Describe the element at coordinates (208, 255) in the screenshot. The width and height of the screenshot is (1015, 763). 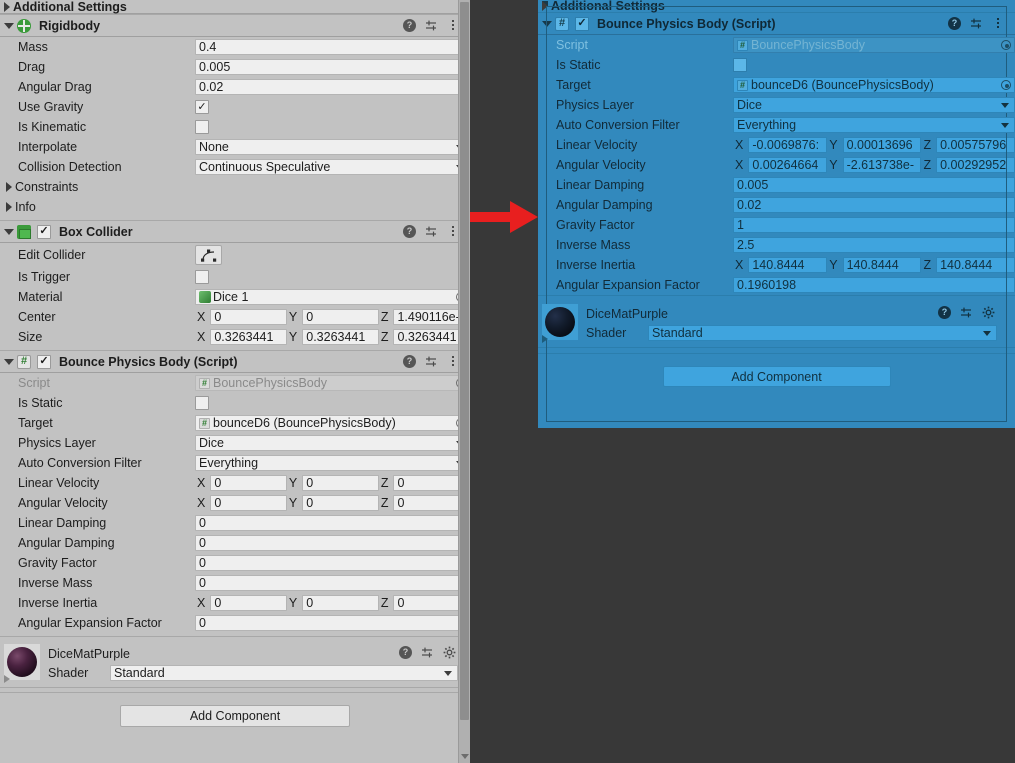
I see `edit-collider-button` at that location.